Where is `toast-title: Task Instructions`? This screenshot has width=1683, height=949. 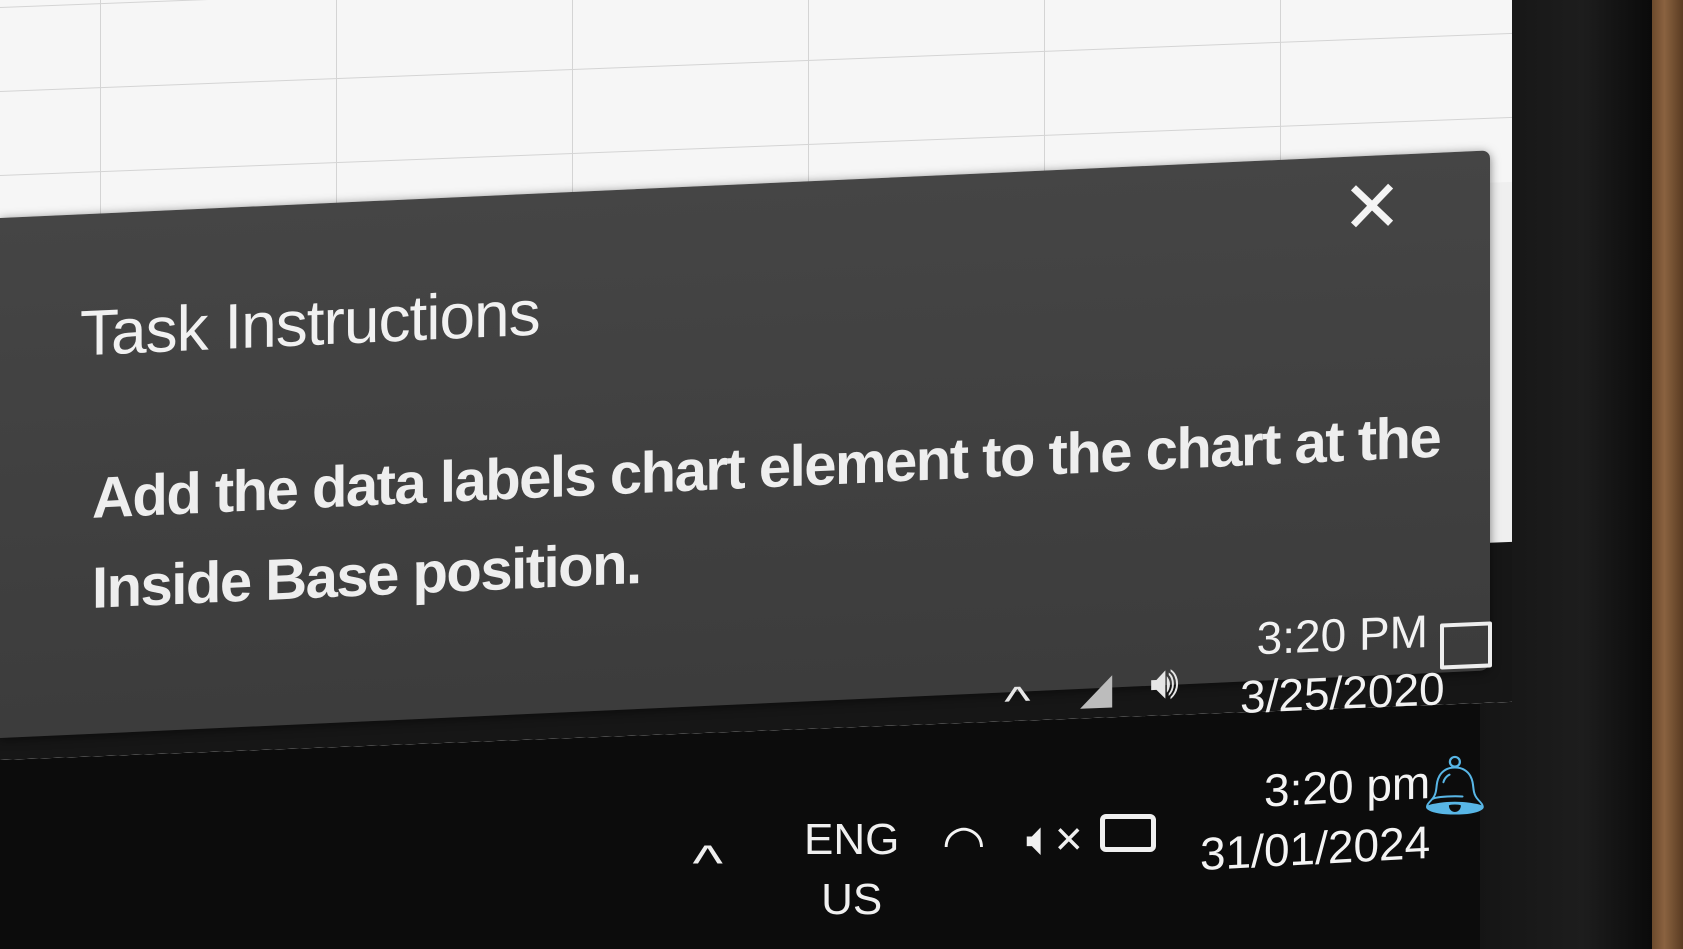
toast-title: Task Instructions is located at coordinates (310, 323).